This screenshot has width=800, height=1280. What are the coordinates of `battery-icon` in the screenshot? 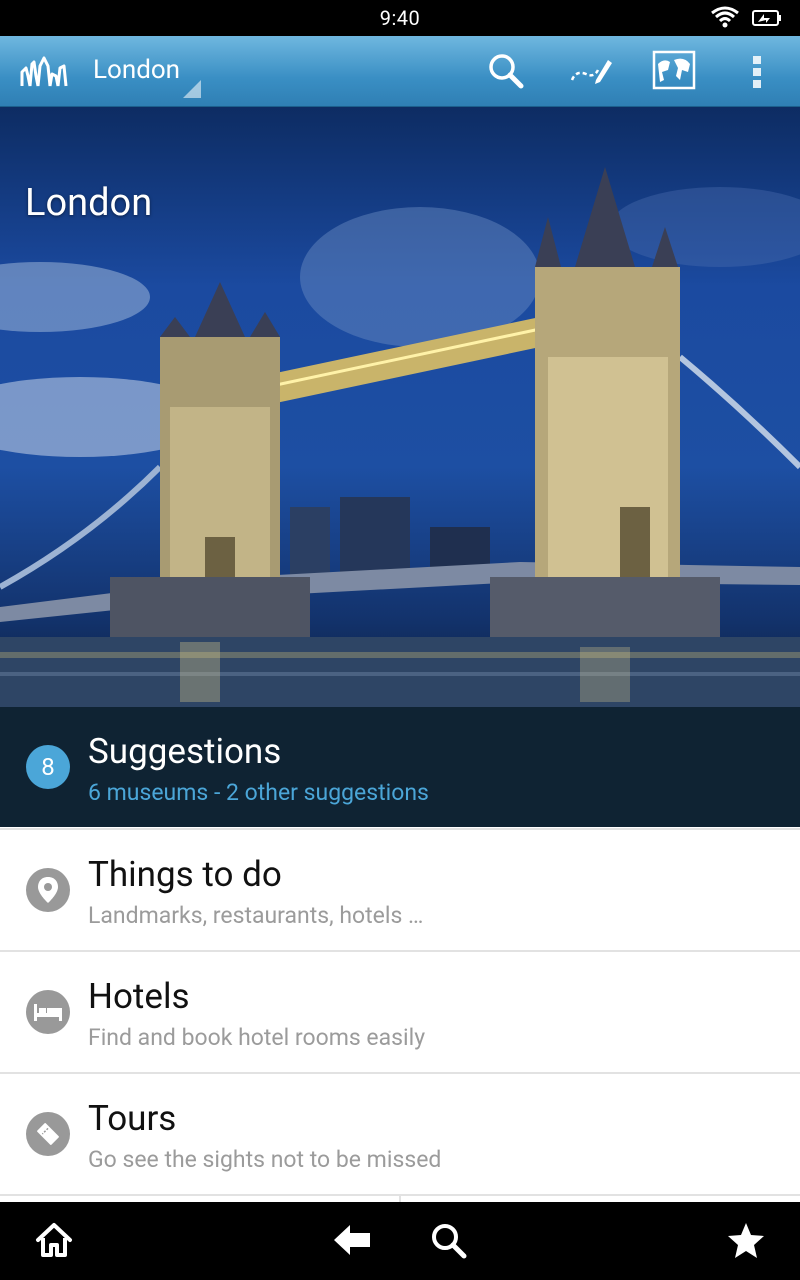 It's located at (766, 18).